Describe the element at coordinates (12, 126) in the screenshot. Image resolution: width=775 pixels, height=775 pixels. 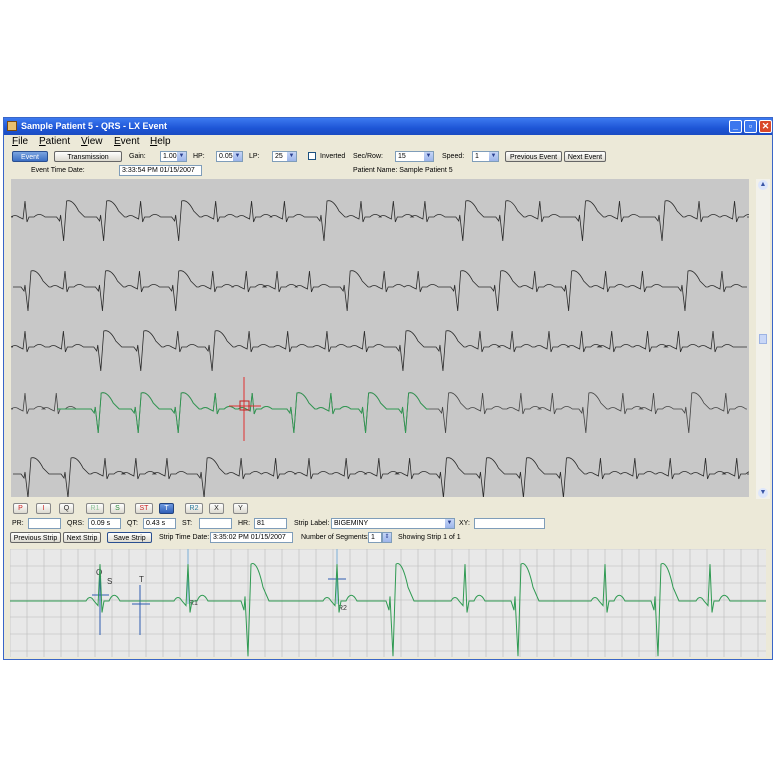
I see `app-icon` at that location.